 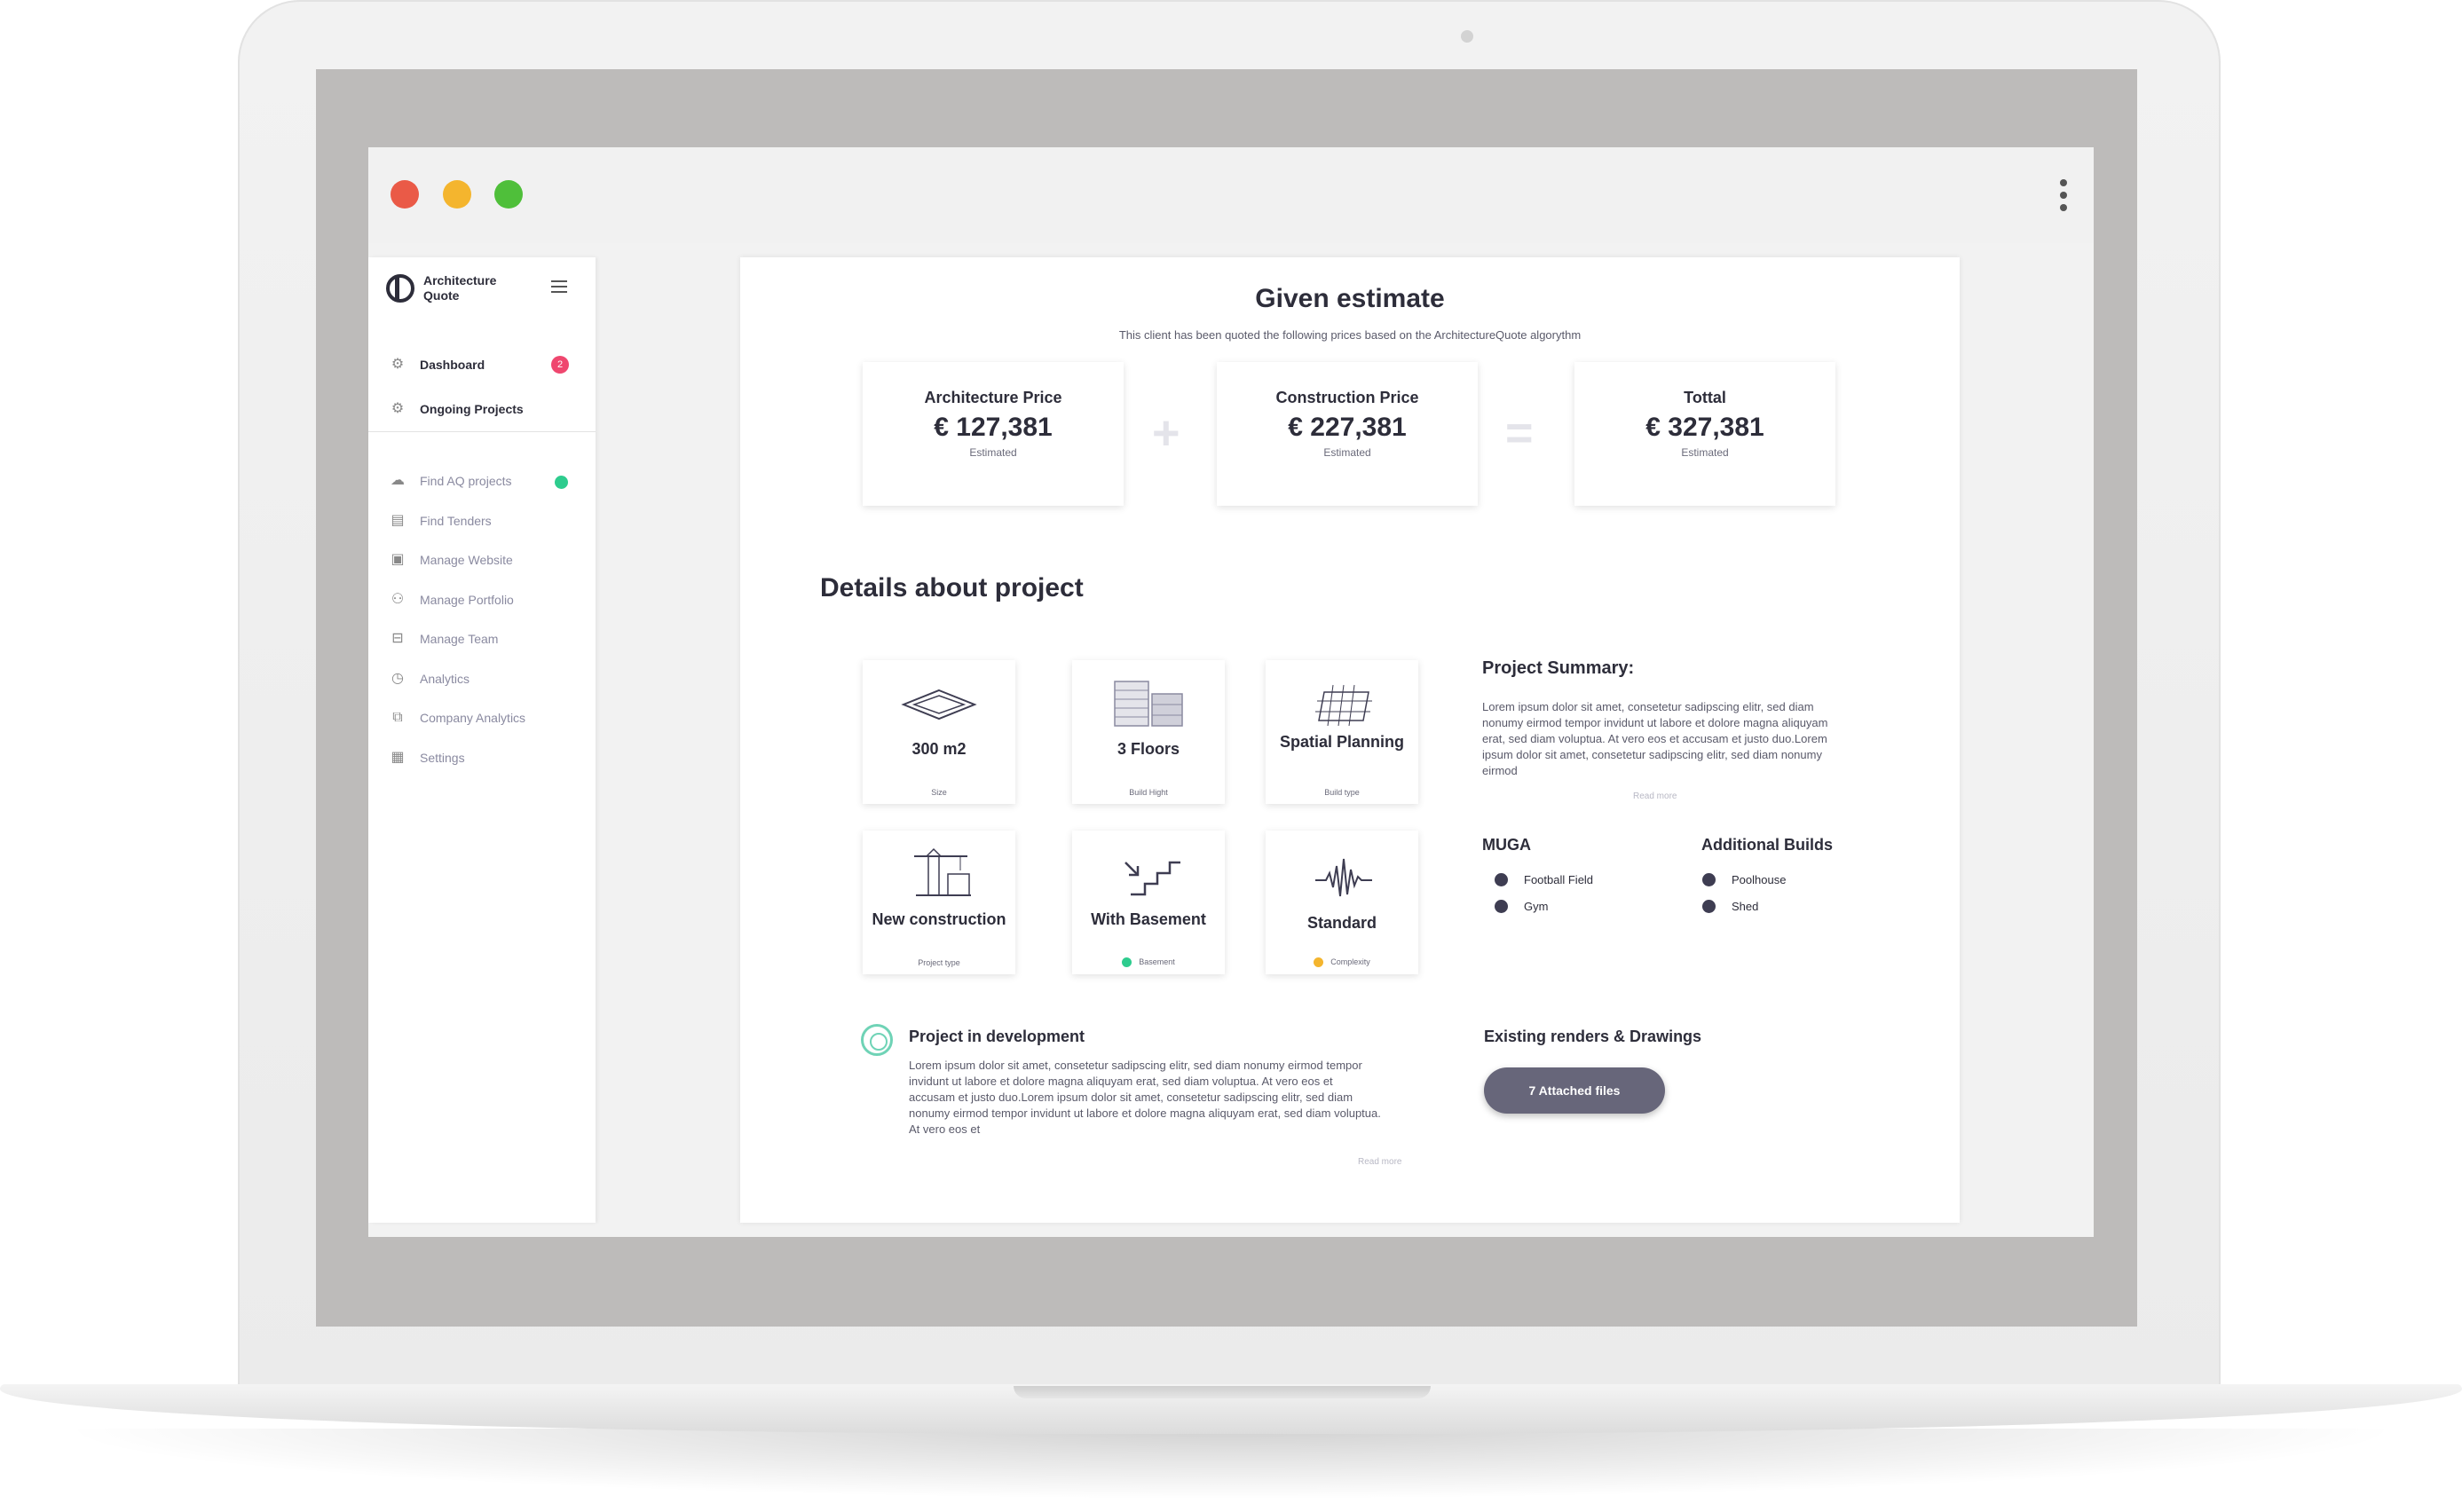 I want to click on message-icon: ▤, so click(x=398, y=520).